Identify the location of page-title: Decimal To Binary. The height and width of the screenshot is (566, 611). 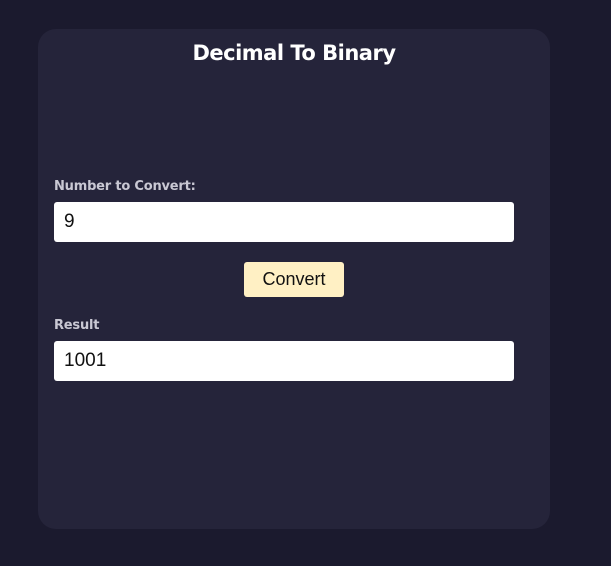
(294, 53).